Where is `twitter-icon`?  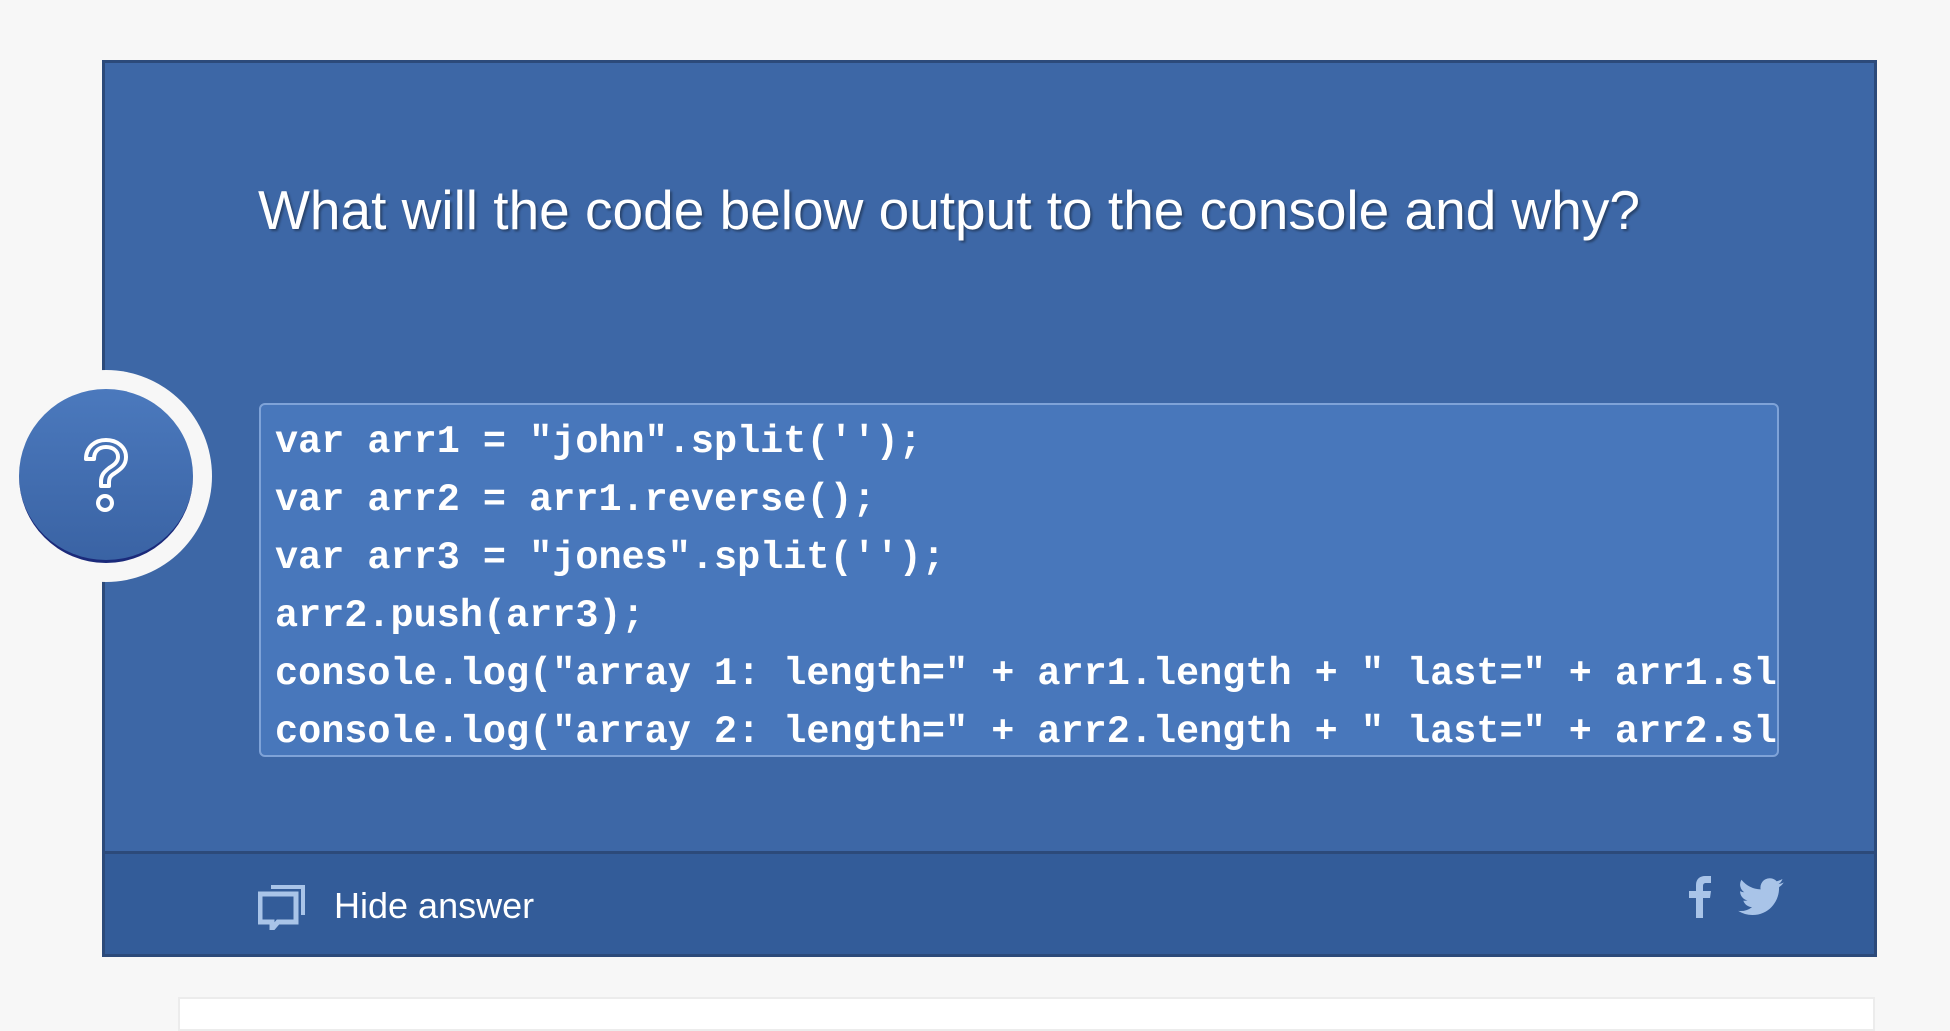
twitter-icon is located at coordinates (1761, 897).